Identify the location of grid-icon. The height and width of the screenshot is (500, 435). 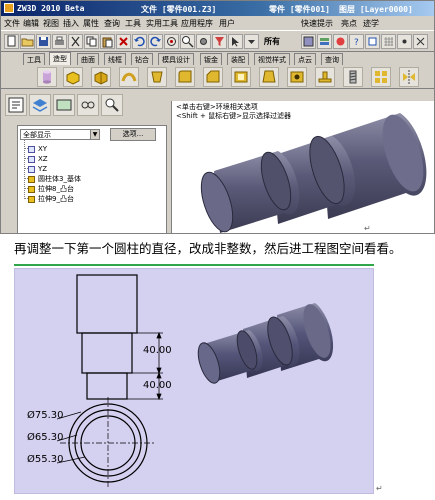
(388, 41).